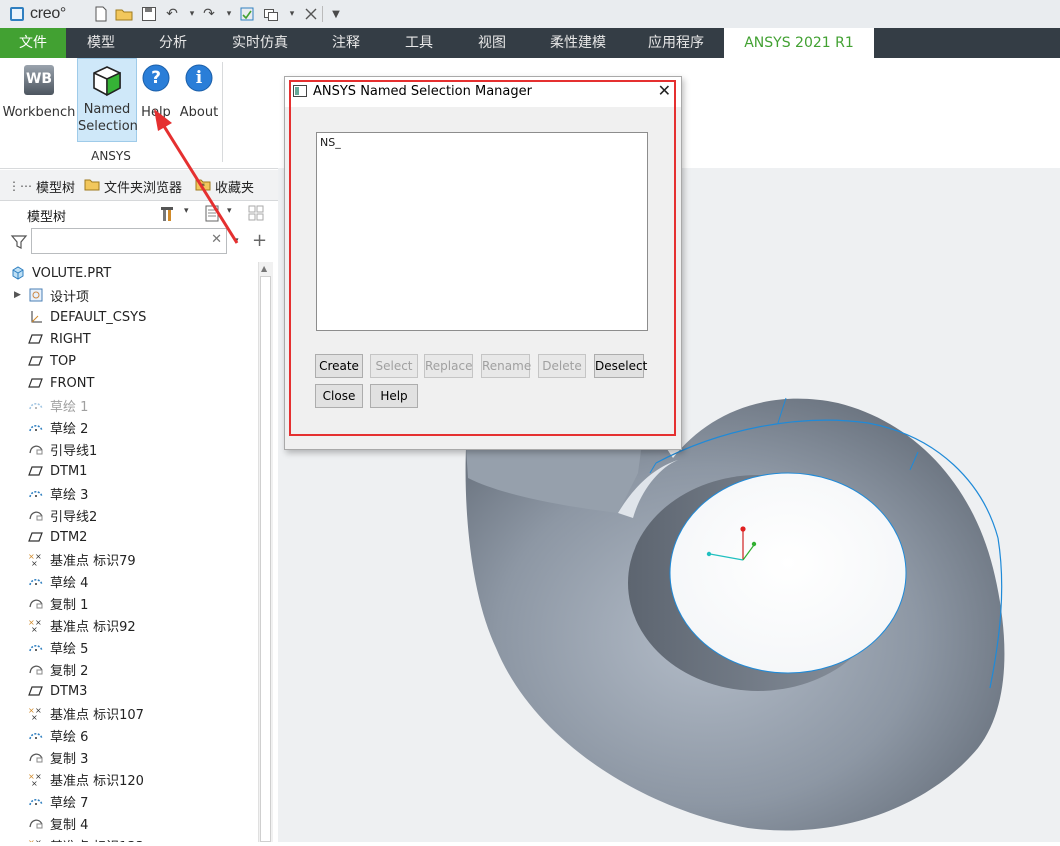  I want to click on help-dialog-button: Help, so click(394, 396).